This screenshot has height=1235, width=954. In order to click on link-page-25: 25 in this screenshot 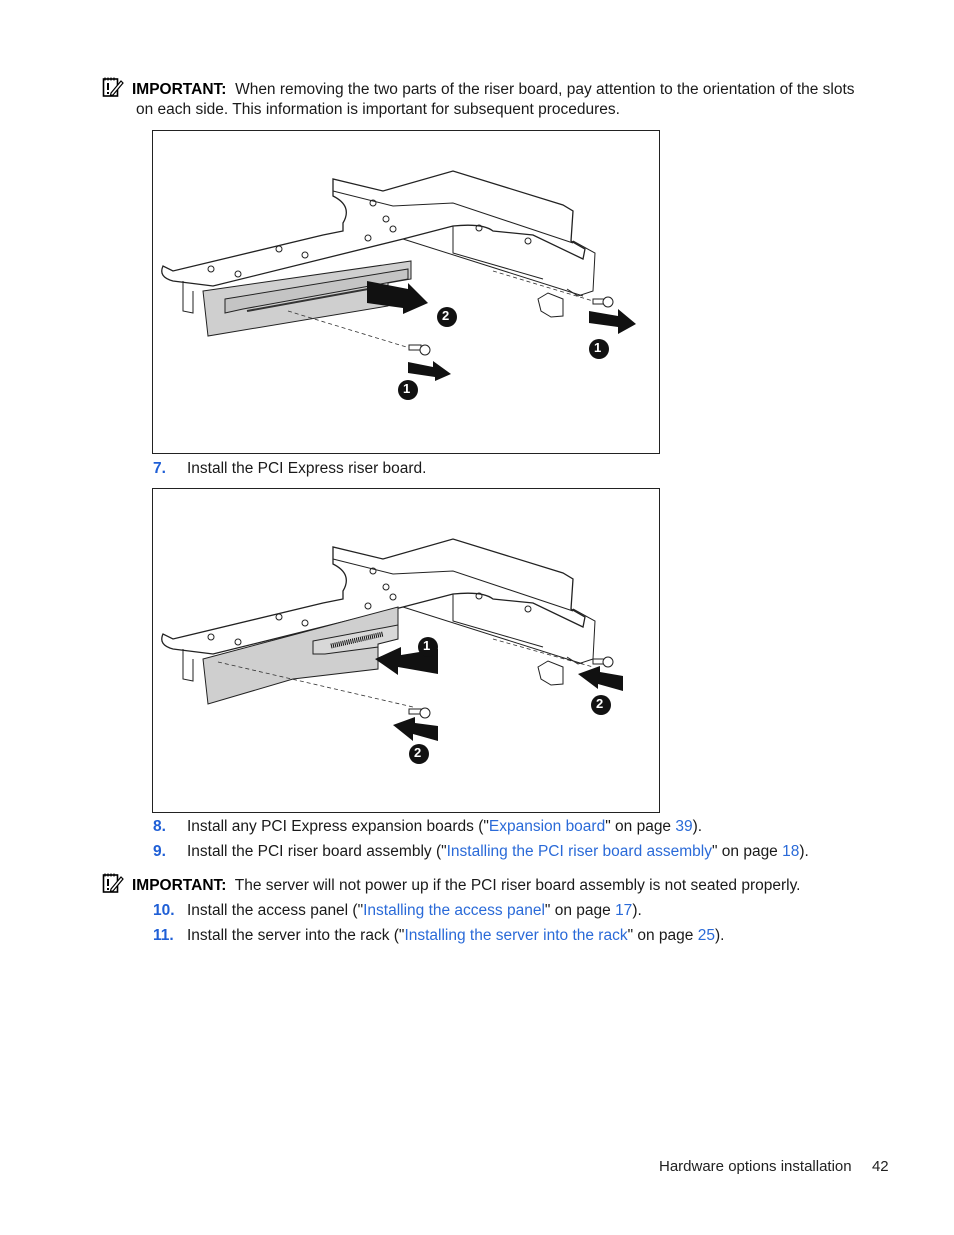, I will do `click(706, 935)`.